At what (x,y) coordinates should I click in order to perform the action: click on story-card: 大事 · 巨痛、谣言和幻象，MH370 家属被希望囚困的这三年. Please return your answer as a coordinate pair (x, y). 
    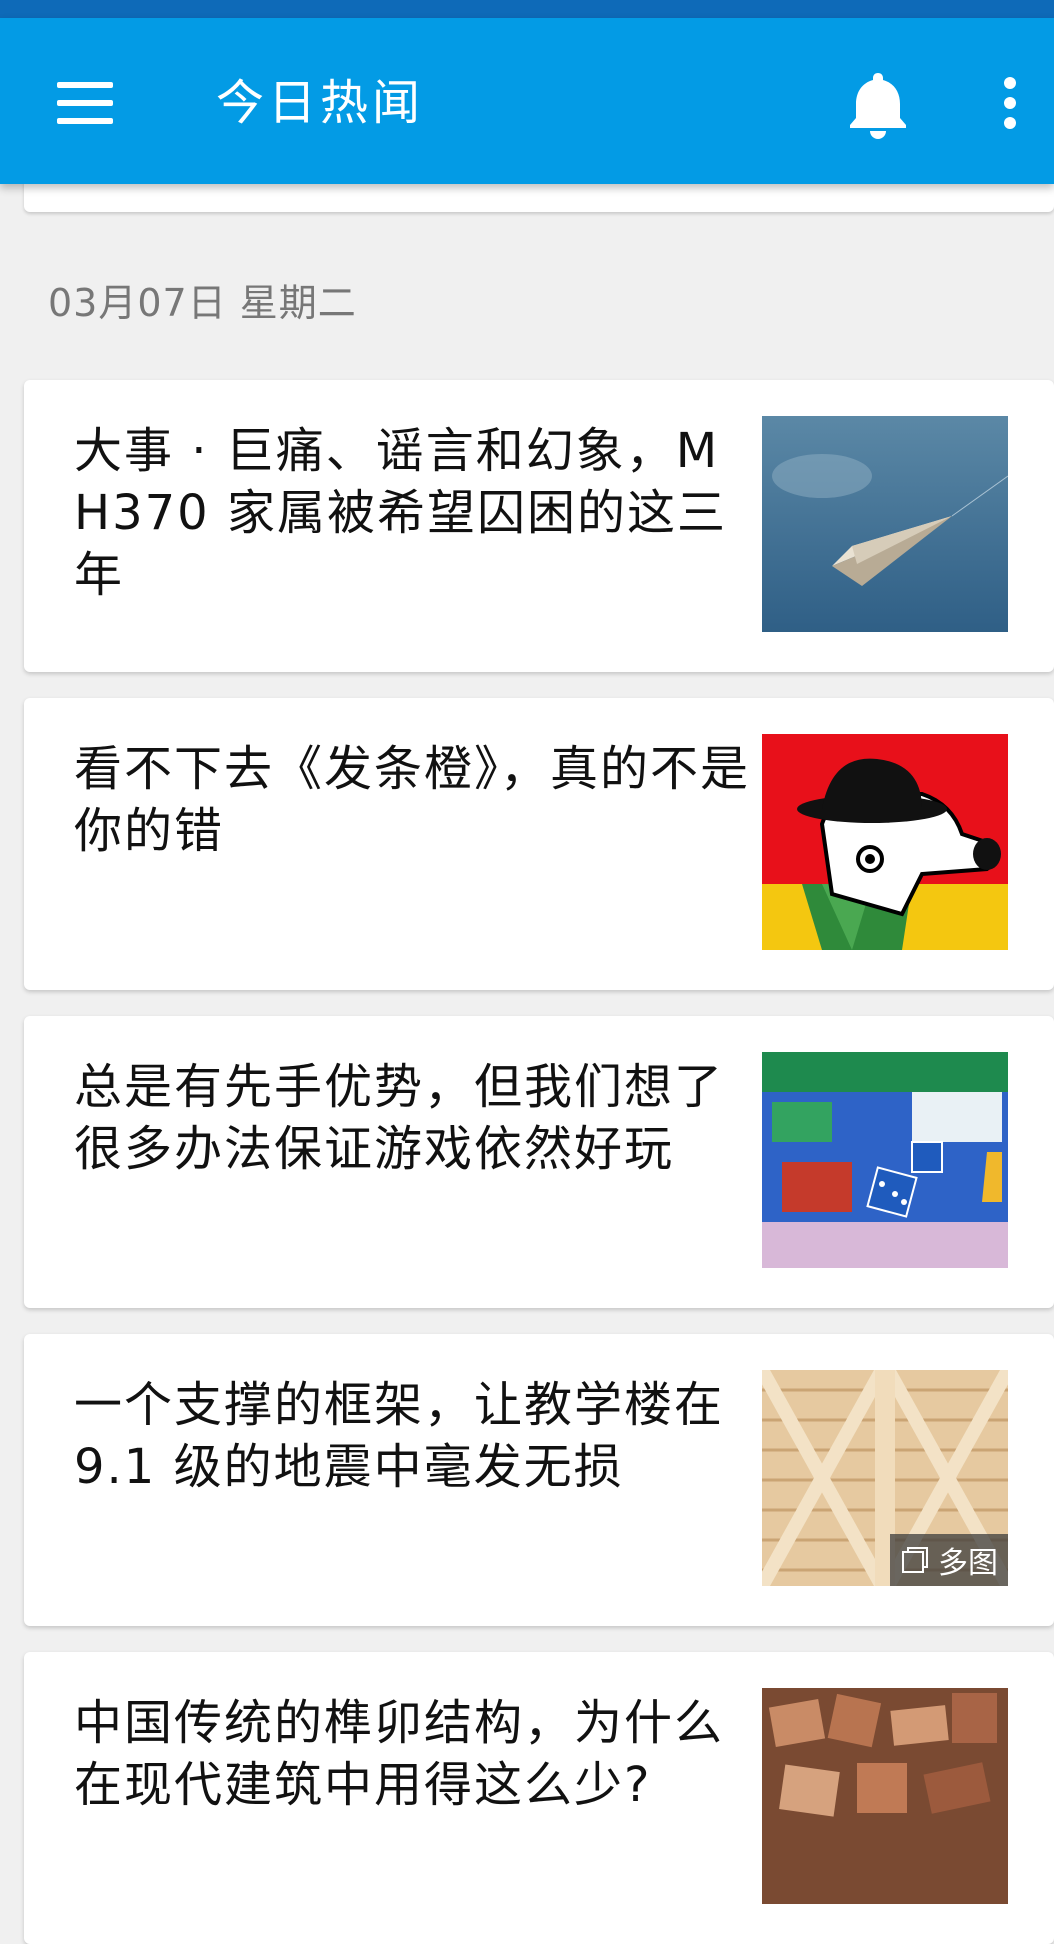
    Looking at the image, I should click on (539, 526).